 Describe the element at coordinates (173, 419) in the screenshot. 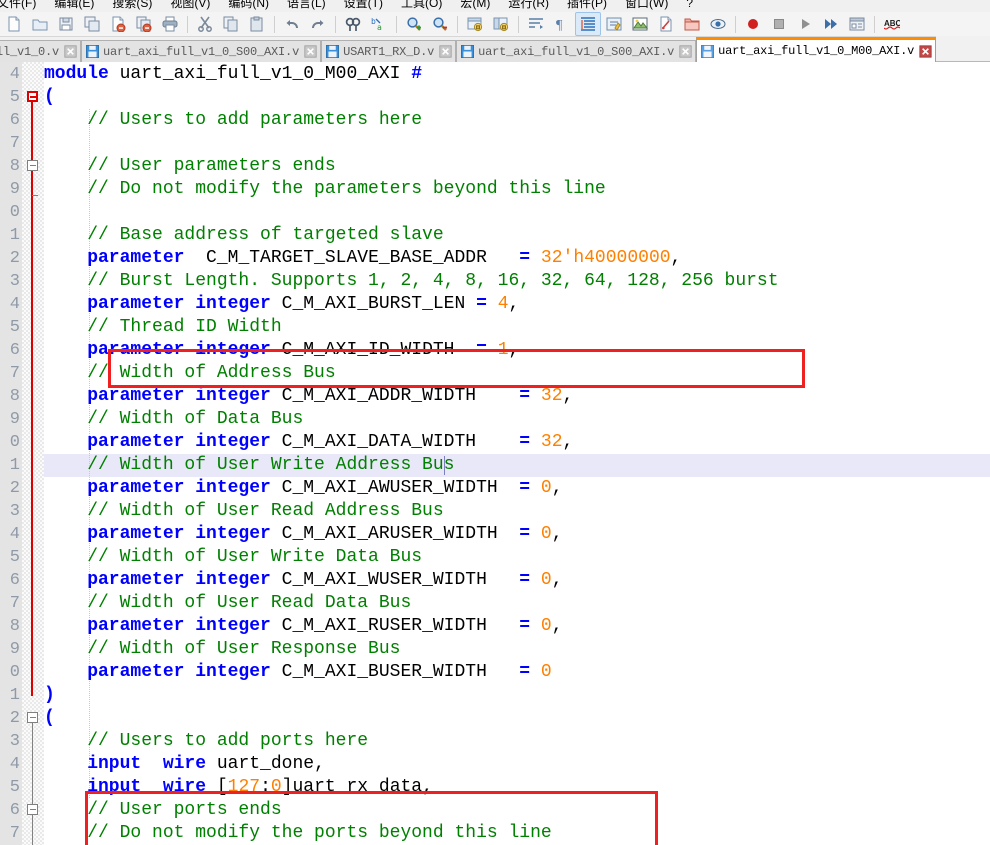

I see `code-line: // Width of Data Bus` at that location.